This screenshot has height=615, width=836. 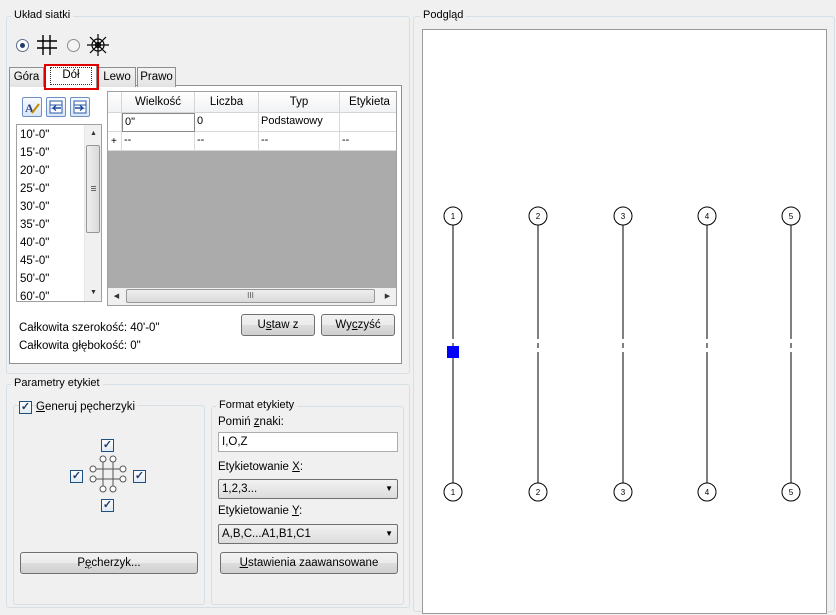 What do you see at coordinates (387, 296) in the screenshot?
I see `scroll-right-arrow-icon: ▶` at bounding box center [387, 296].